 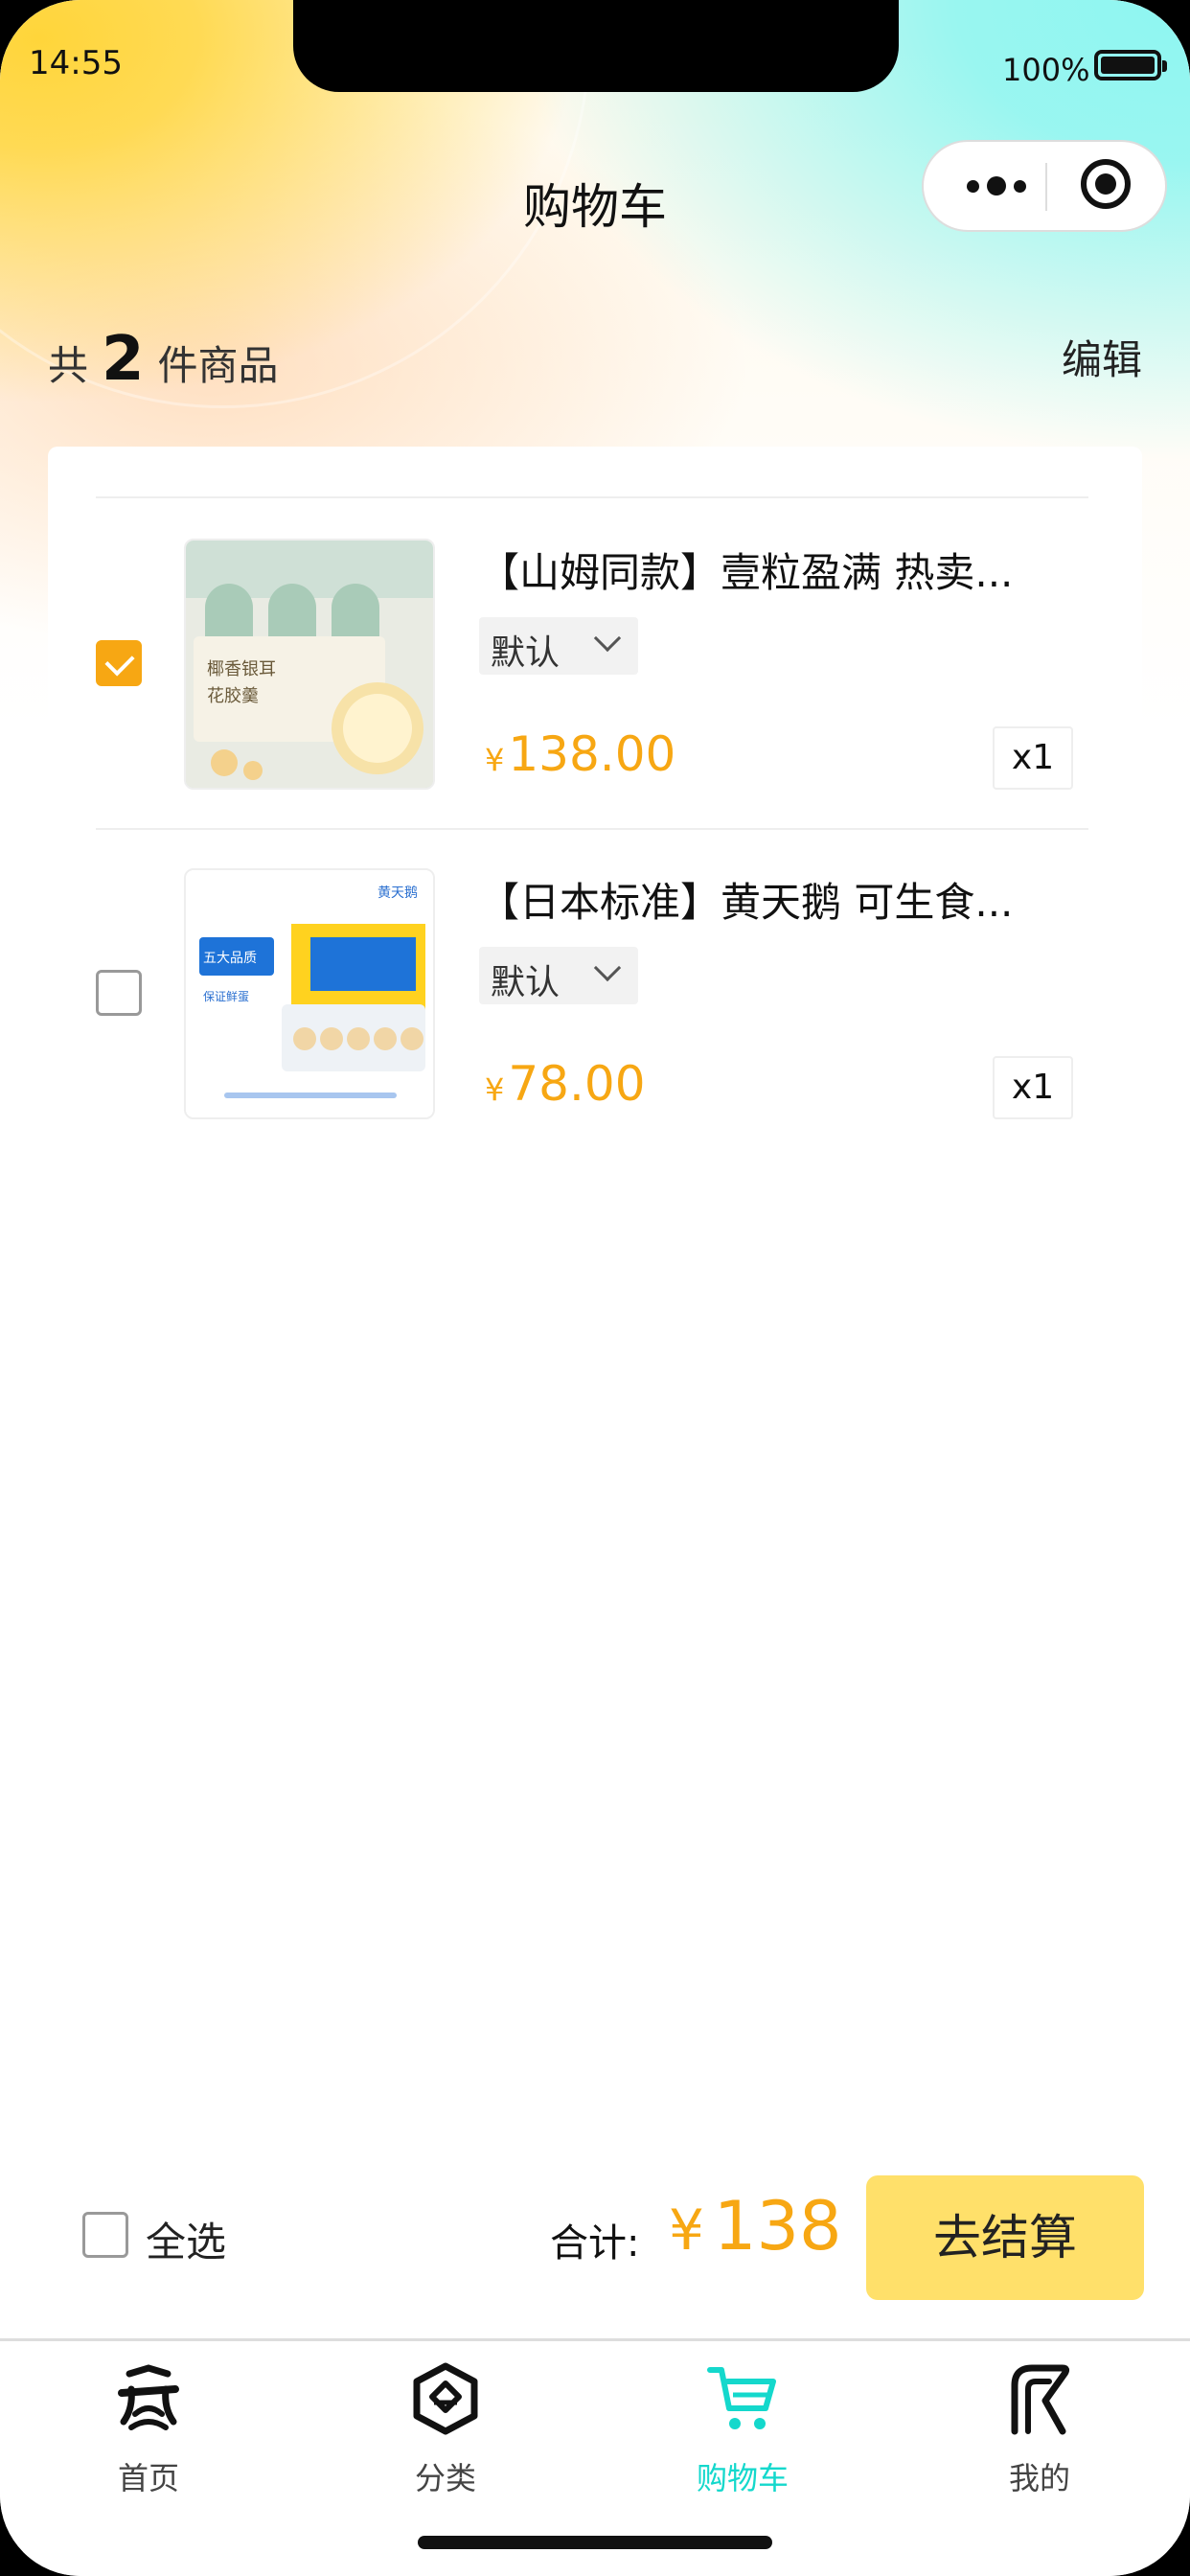 What do you see at coordinates (218, 365) in the screenshot?
I see `count-suffix: 件商品` at bounding box center [218, 365].